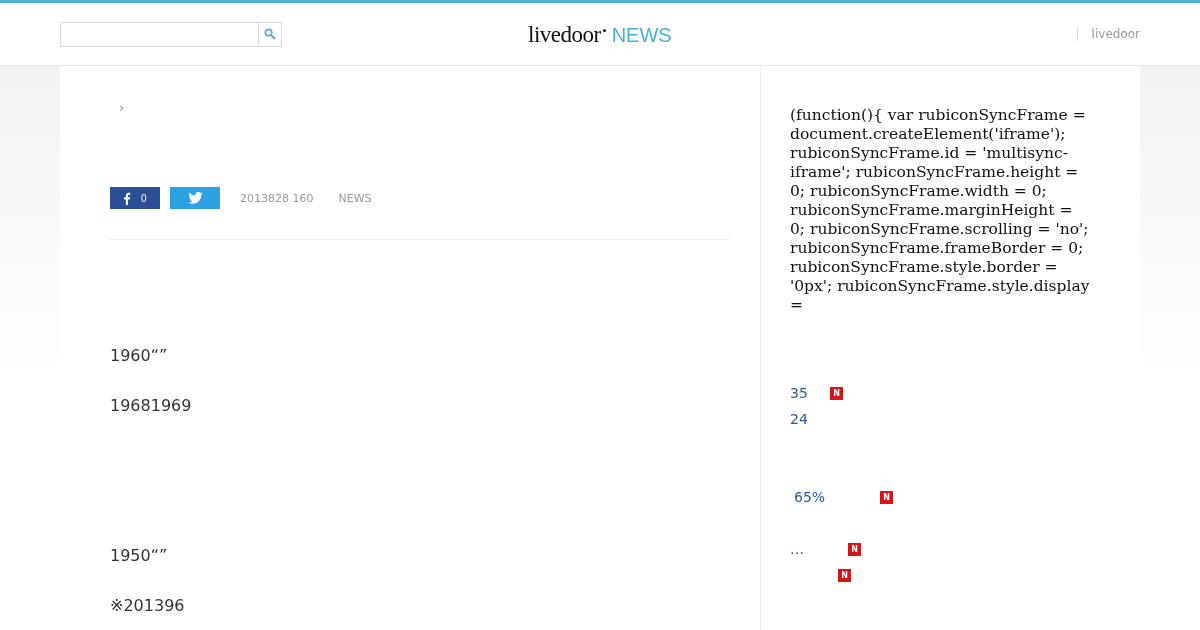  Describe the element at coordinates (940, 210) in the screenshot. I see `script-code-text: (function(){ var rubiconSyncFrame = document.createElement('iframe'); rubiconSyncFrame.id = 'multisync-iframe'; rubiconSyncFrame.height = 0; rubiconSyncFrame.width = 0; rubiconSyncFrame.marginHeight = 0; rubiconSyncFrame.scrolling = 'no'; rubiconSyncFrame.frameBorder = 0; rubiconSyncFrame.style.border = '0px'; rubiconSyncFrame.style.display =` at that location.